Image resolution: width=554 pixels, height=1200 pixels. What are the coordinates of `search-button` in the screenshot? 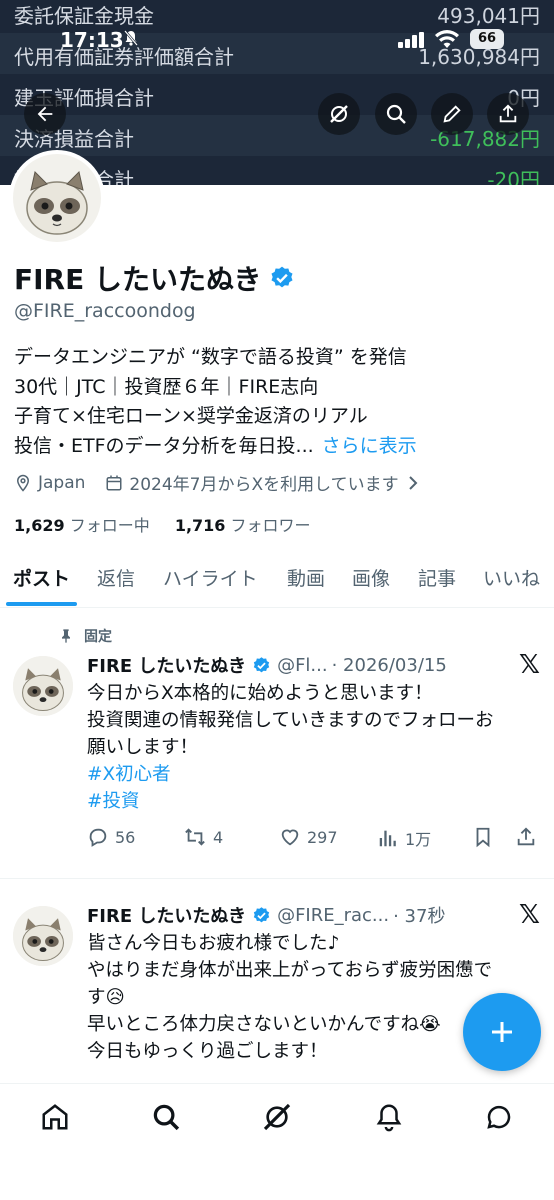 It's located at (396, 114).